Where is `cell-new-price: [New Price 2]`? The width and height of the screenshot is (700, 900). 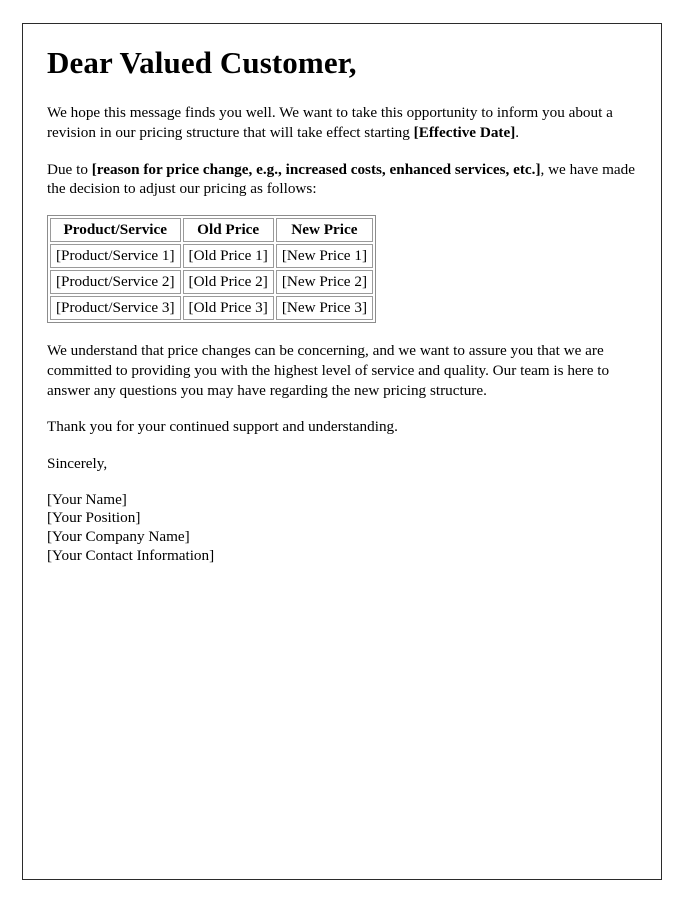
cell-new-price: [New Price 2] is located at coordinates (324, 282).